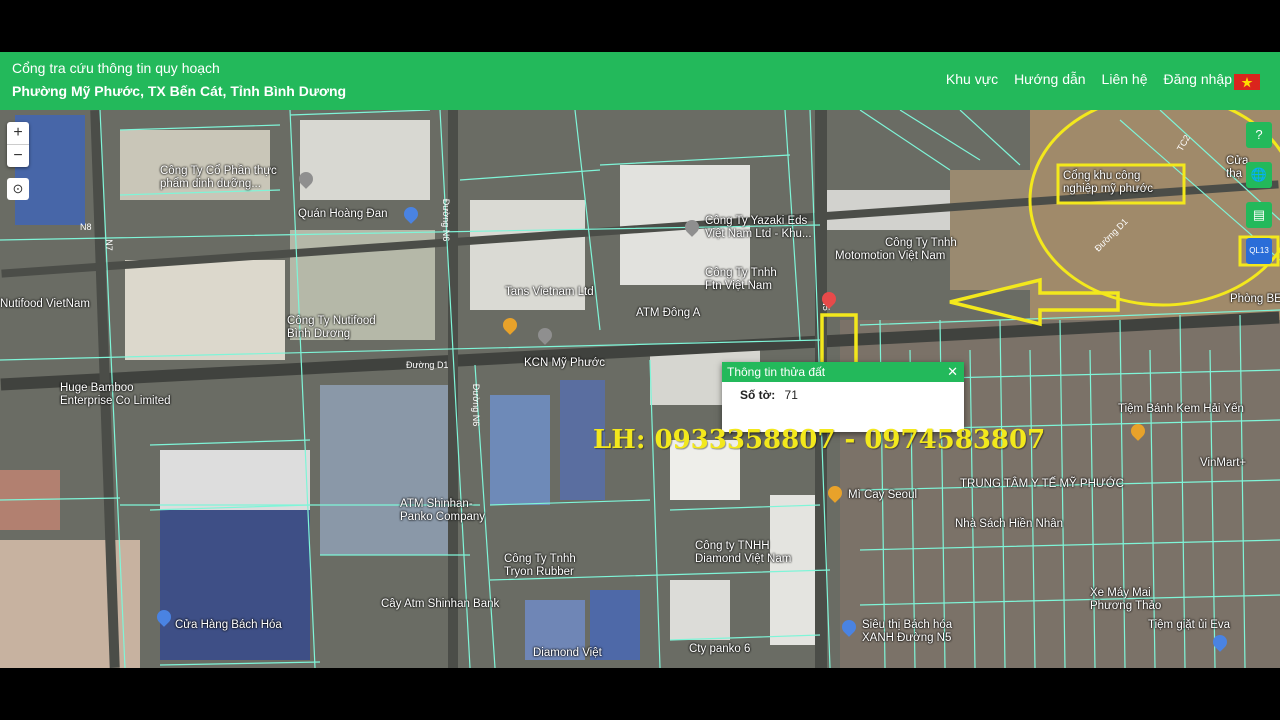 The image size is (1280, 720). I want to click on popup-title: Thông tin thửa đất, so click(843, 372).